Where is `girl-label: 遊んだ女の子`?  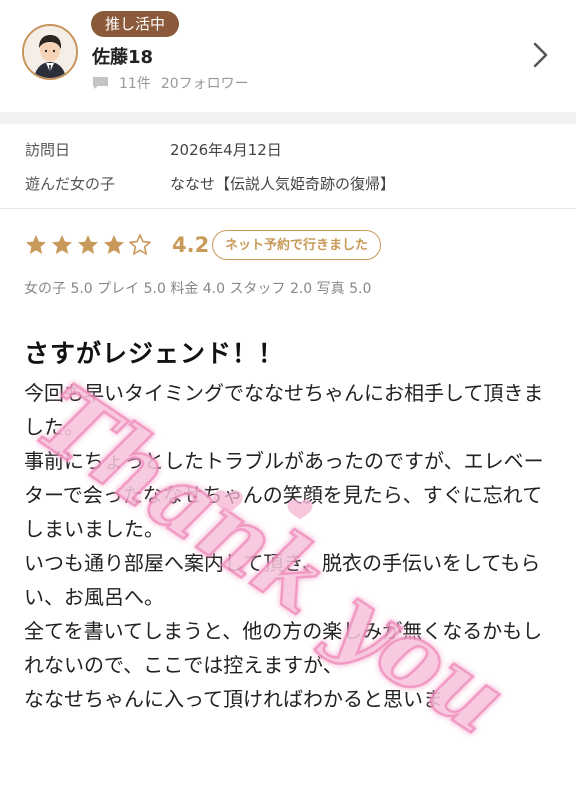
girl-label: 遊んだ女の子 is located at coordinates (70, 184).